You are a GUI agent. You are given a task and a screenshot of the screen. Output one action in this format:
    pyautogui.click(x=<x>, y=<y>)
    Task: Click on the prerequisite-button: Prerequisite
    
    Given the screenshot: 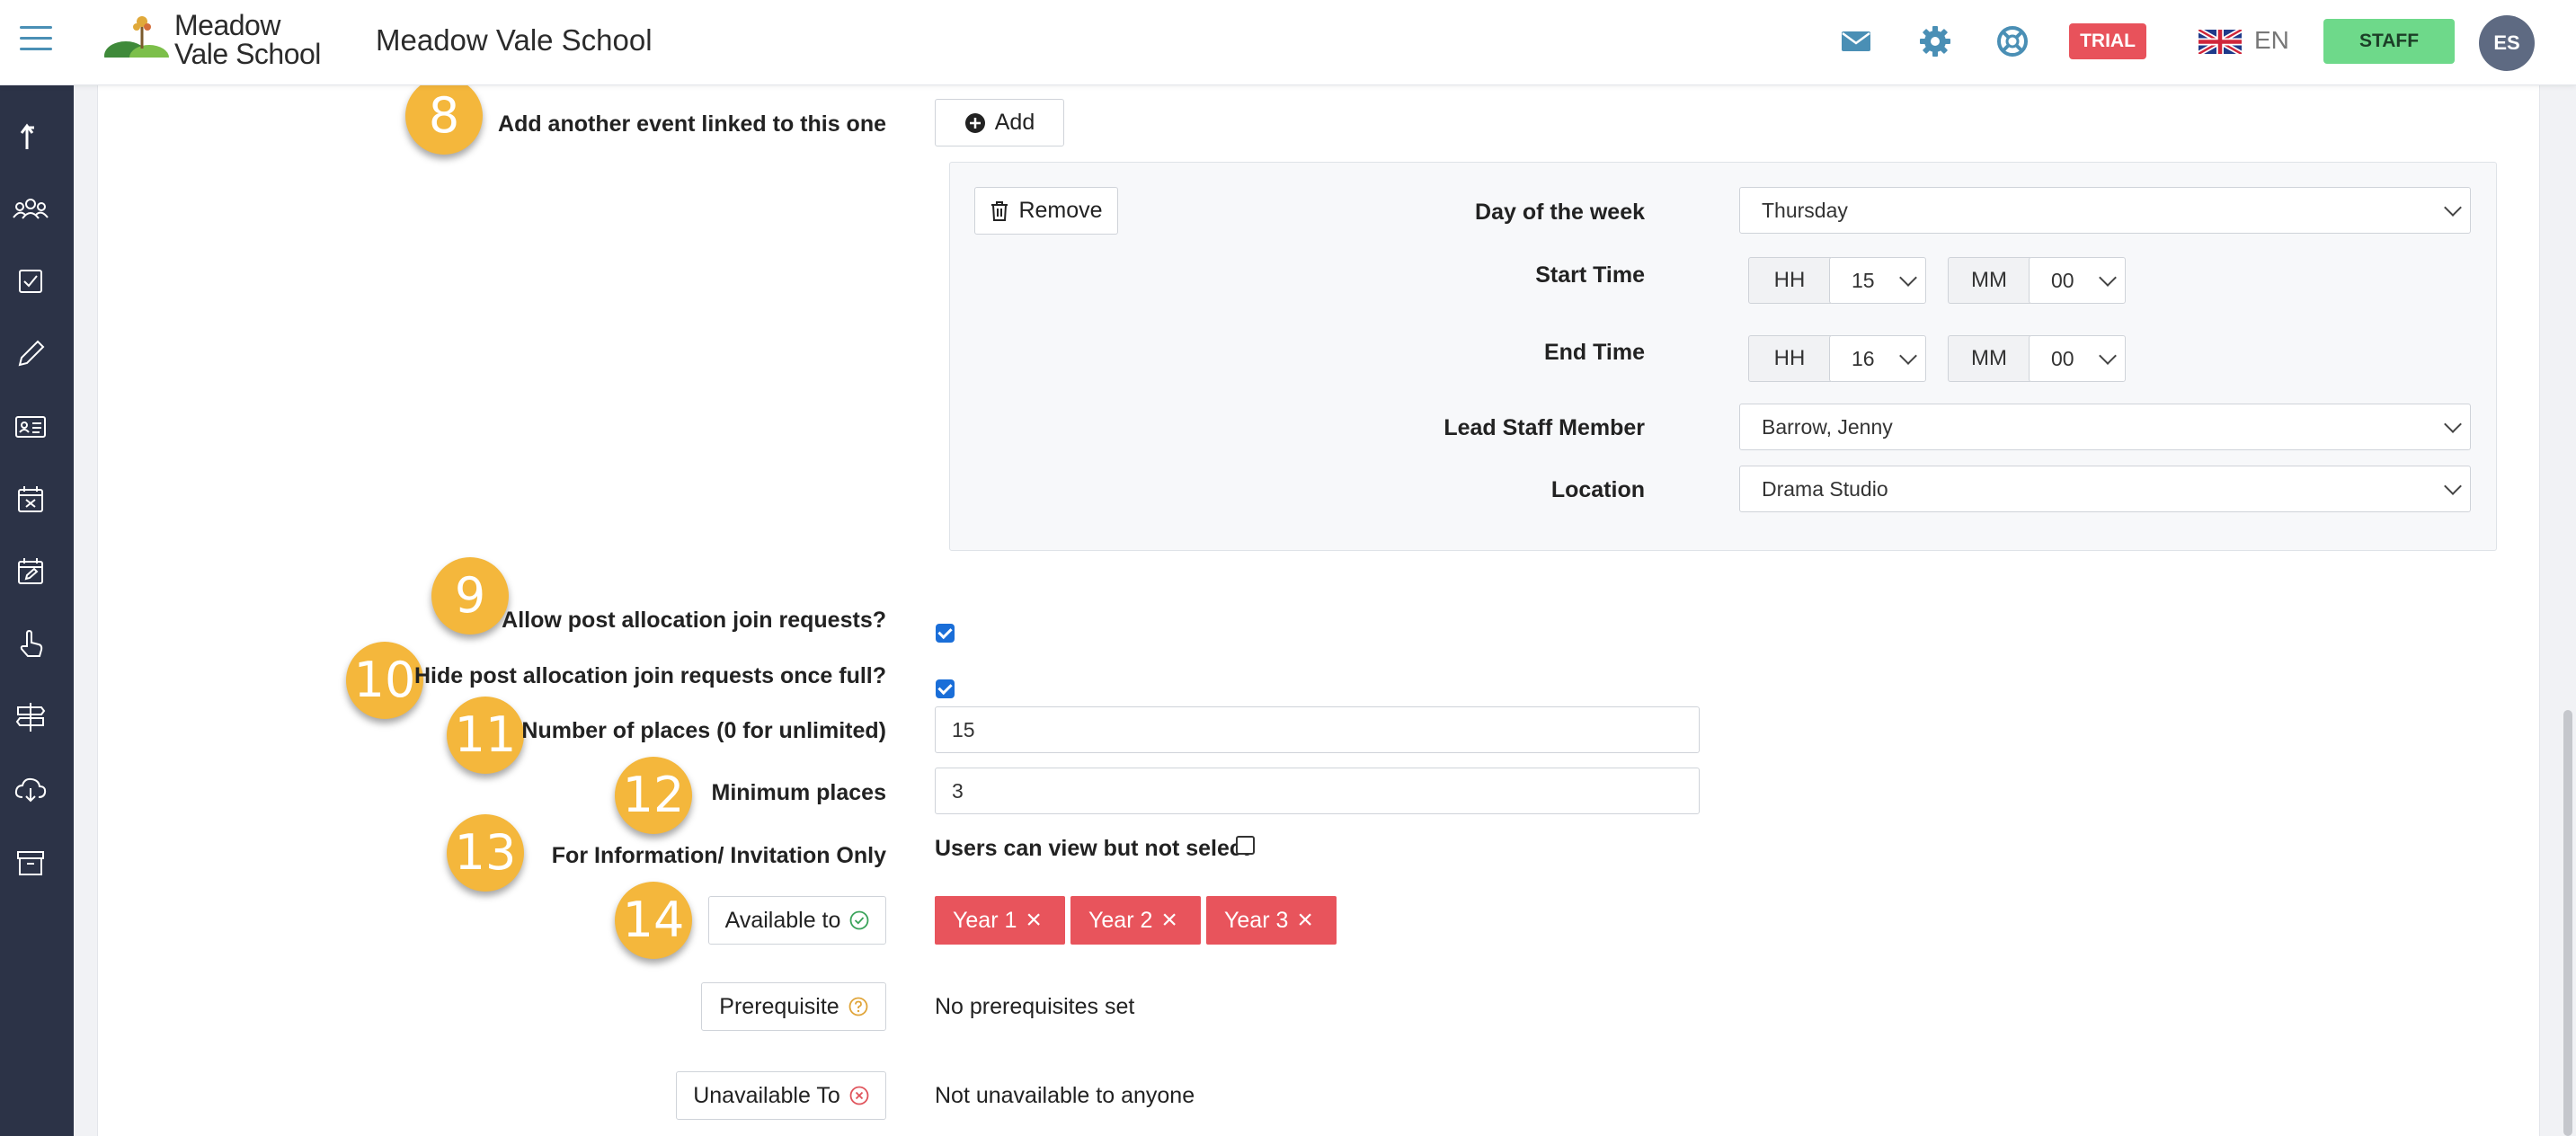 What is the action you would take?
    pyautogui.click(x=793, y=1007)
    